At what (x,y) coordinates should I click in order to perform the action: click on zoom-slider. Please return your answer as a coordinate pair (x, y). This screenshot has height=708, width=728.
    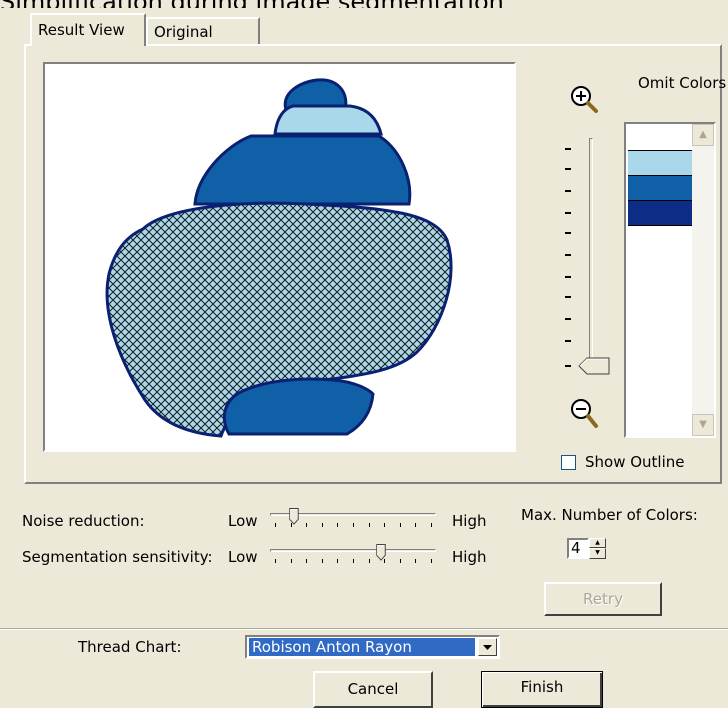
    Looking at the image, I should click on (591, 253).